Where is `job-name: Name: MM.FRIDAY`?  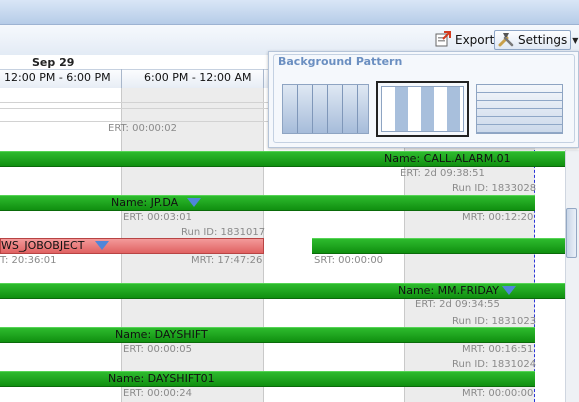 job-name: Name: MM.FRIDAY is located at coordinates (449, 290).